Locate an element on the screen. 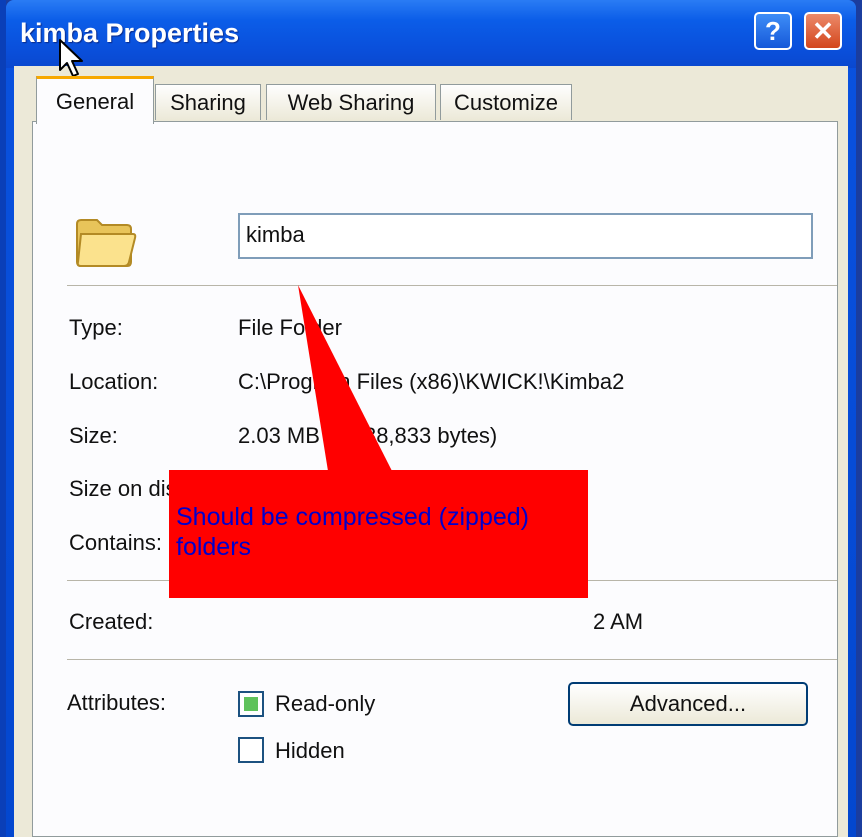 The height and width of the screenshot is (837, 862). size-on-disk-label: Size on disk: is located at coordinates (131, 488).